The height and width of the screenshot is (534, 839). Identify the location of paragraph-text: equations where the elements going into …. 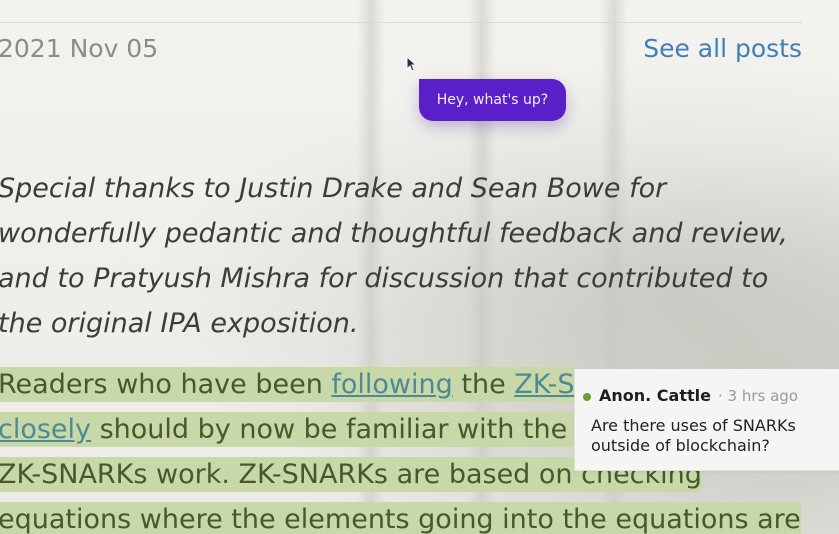
(400, 518).